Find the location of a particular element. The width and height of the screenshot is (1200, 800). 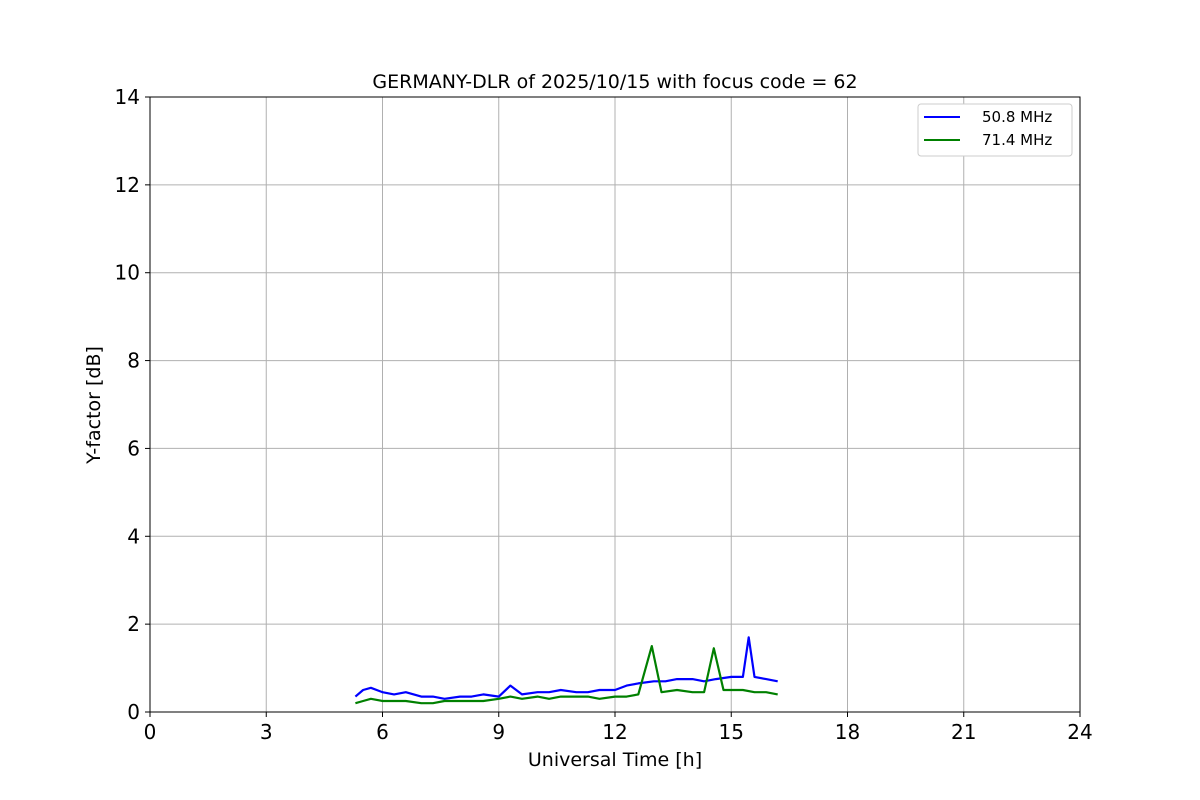

y-tick-label: 4 is located at coordinates (133, 536).